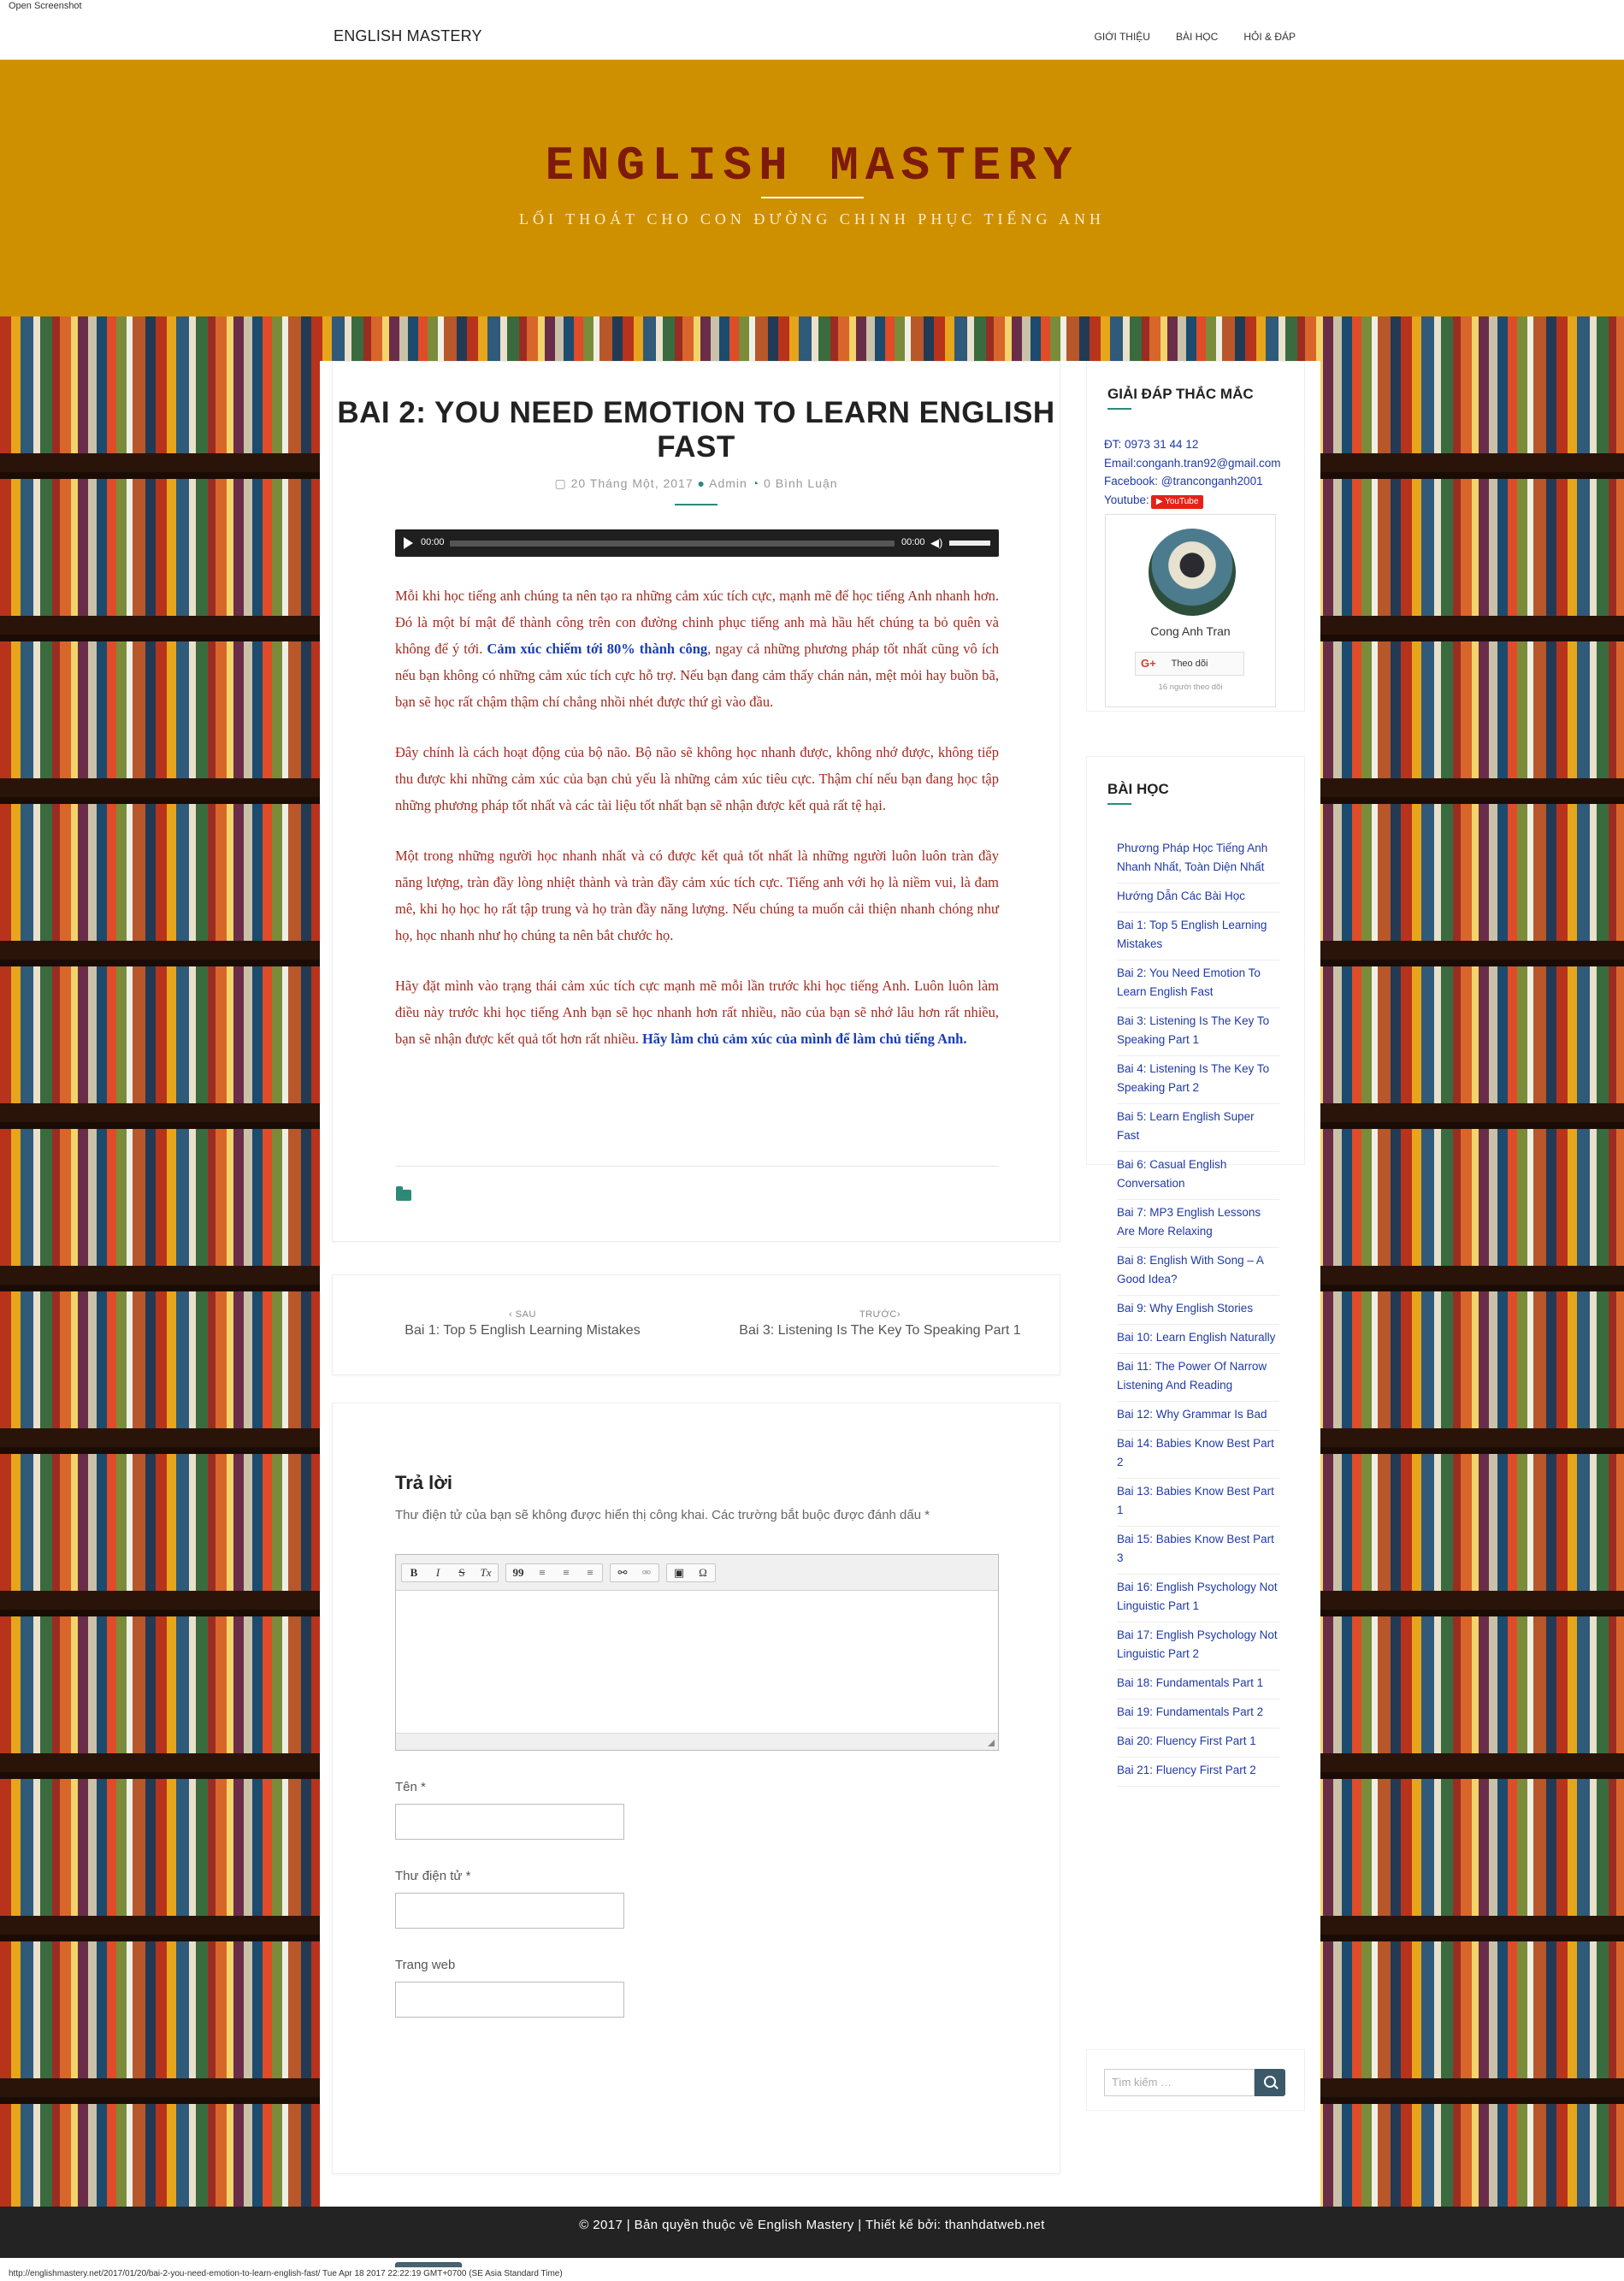  I want to click on lessons-widget-title: BÀI HỌC, so click(1138, 789).